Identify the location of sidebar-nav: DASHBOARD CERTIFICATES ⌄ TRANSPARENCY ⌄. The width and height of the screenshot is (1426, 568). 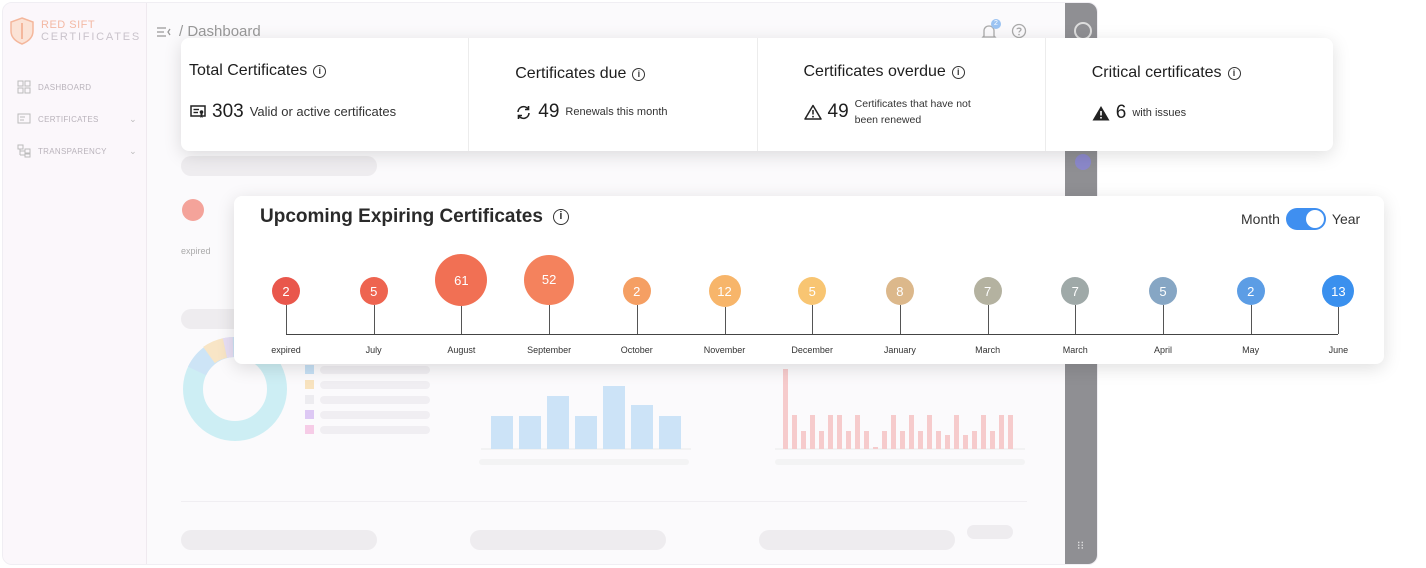
(77, 119).